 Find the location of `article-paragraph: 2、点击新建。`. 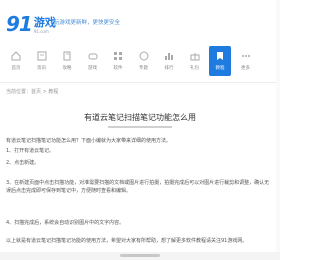

article-paragraph: 2、点击新建。 is located at coordinates (23, 163).